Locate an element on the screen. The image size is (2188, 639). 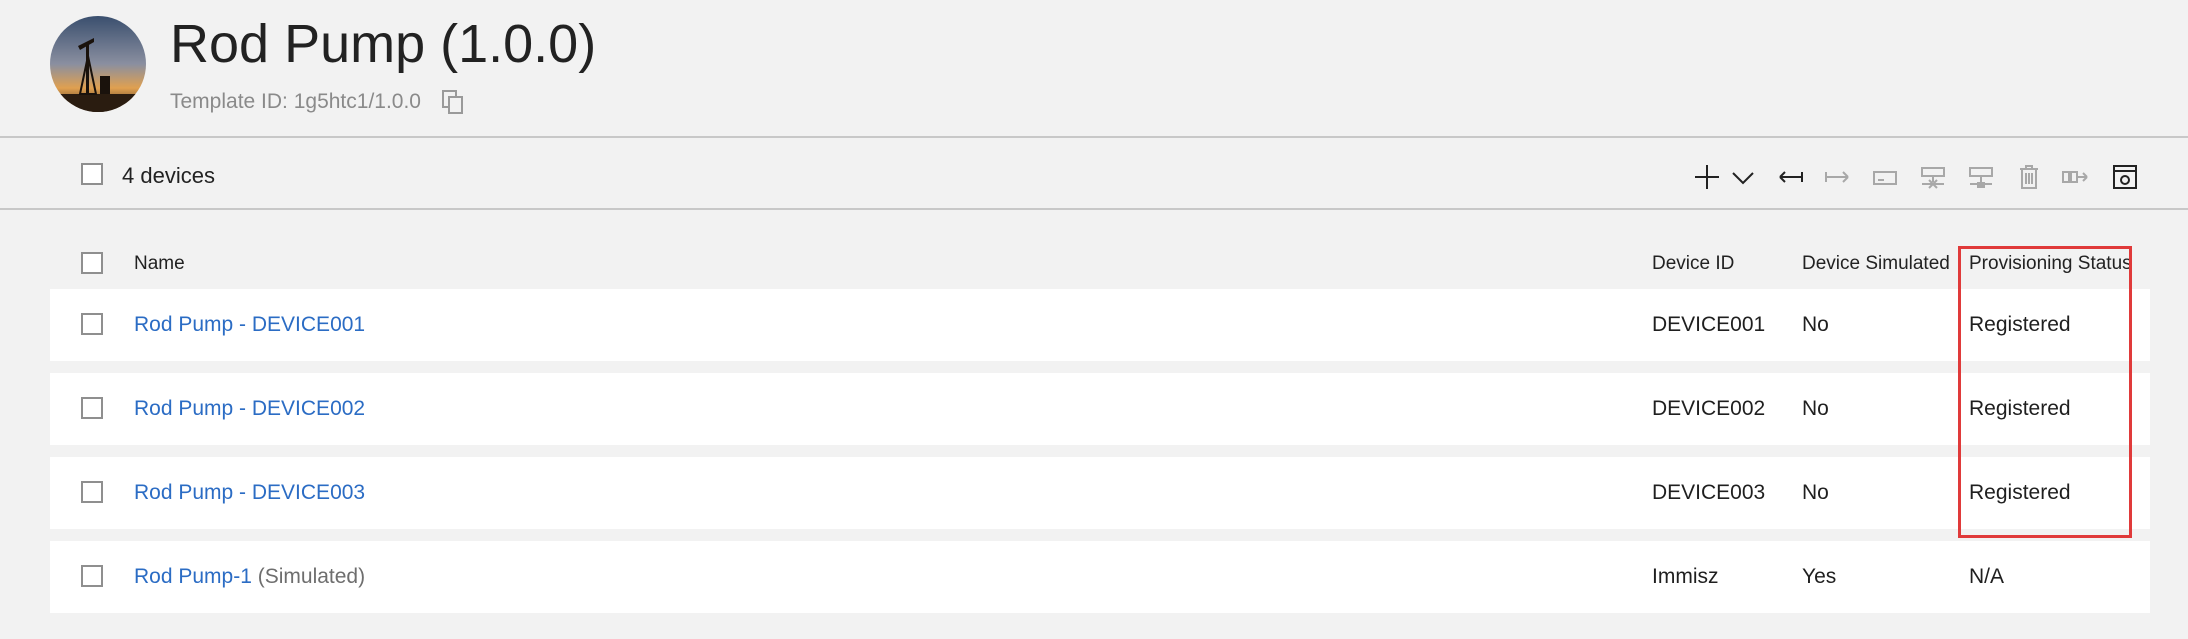
select-all-rows-checkbox is located at coordinates (92, 263).